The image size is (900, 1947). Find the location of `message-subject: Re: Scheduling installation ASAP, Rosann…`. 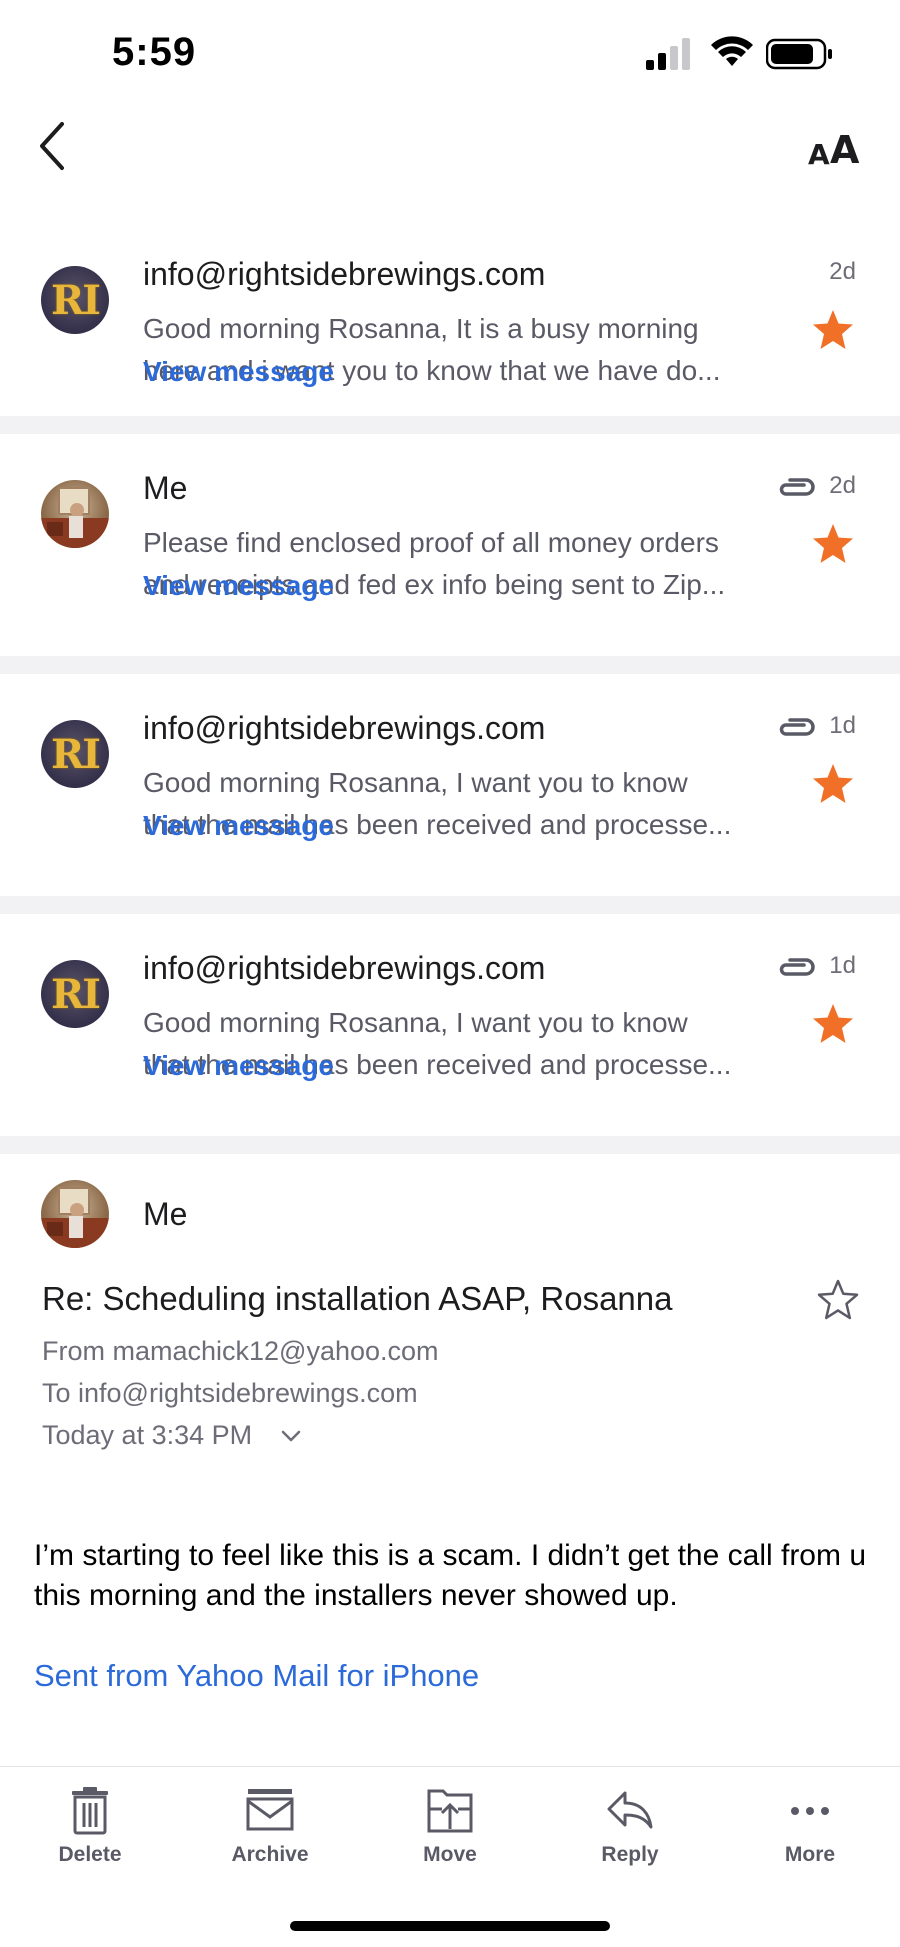

message-subject: Re: Scheduling installation ASAP, Rosann… is located at coordinates (357, 1298).